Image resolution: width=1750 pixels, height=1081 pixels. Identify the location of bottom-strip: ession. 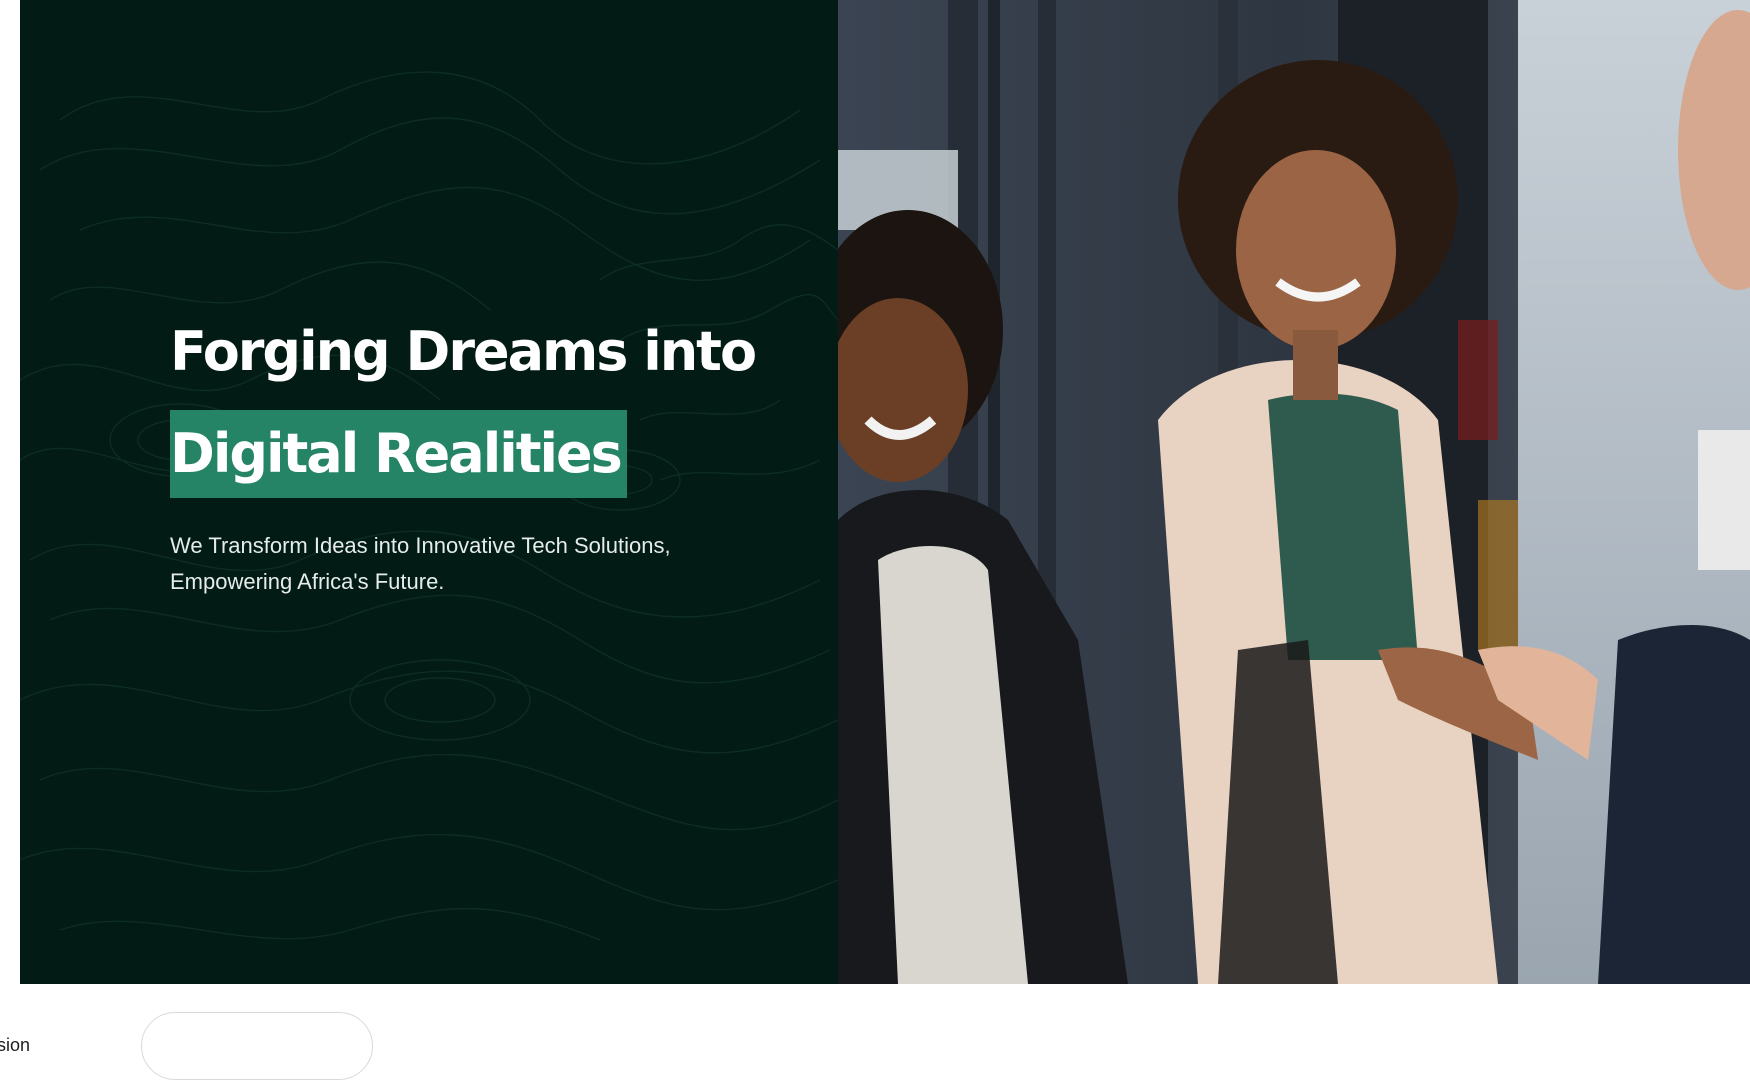
(875, 1032).